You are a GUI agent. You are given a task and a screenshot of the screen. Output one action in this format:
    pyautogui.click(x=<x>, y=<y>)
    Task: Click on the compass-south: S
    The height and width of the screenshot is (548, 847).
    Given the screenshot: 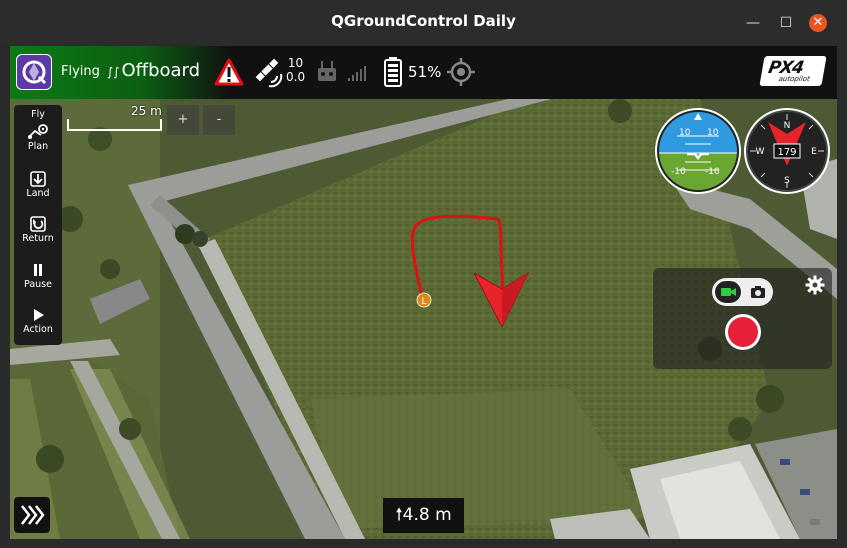 What is the action you would take?
    pyautogui.click(x=787, y=181)
    